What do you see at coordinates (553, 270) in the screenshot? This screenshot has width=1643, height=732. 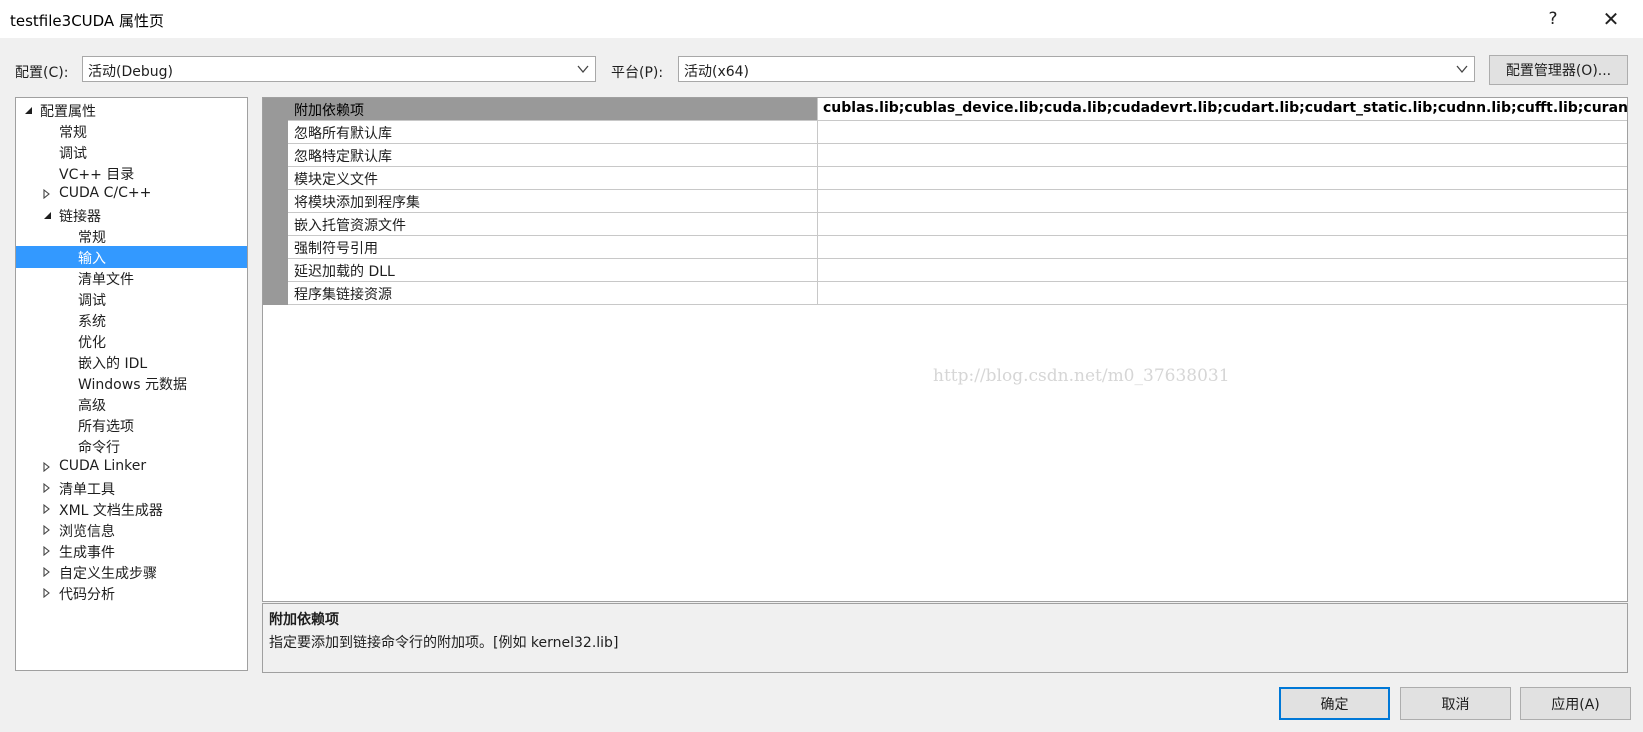 I see `property-name: 延迟加载的 DLL` at bounding box center [553, 270].